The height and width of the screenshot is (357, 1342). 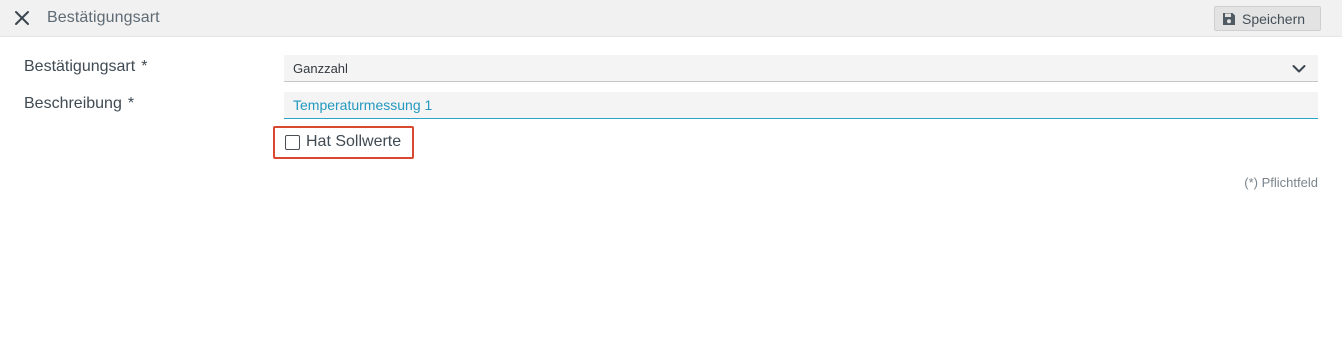 I want to click on has-setpoints-checkbox, so click(x=292, y=142).